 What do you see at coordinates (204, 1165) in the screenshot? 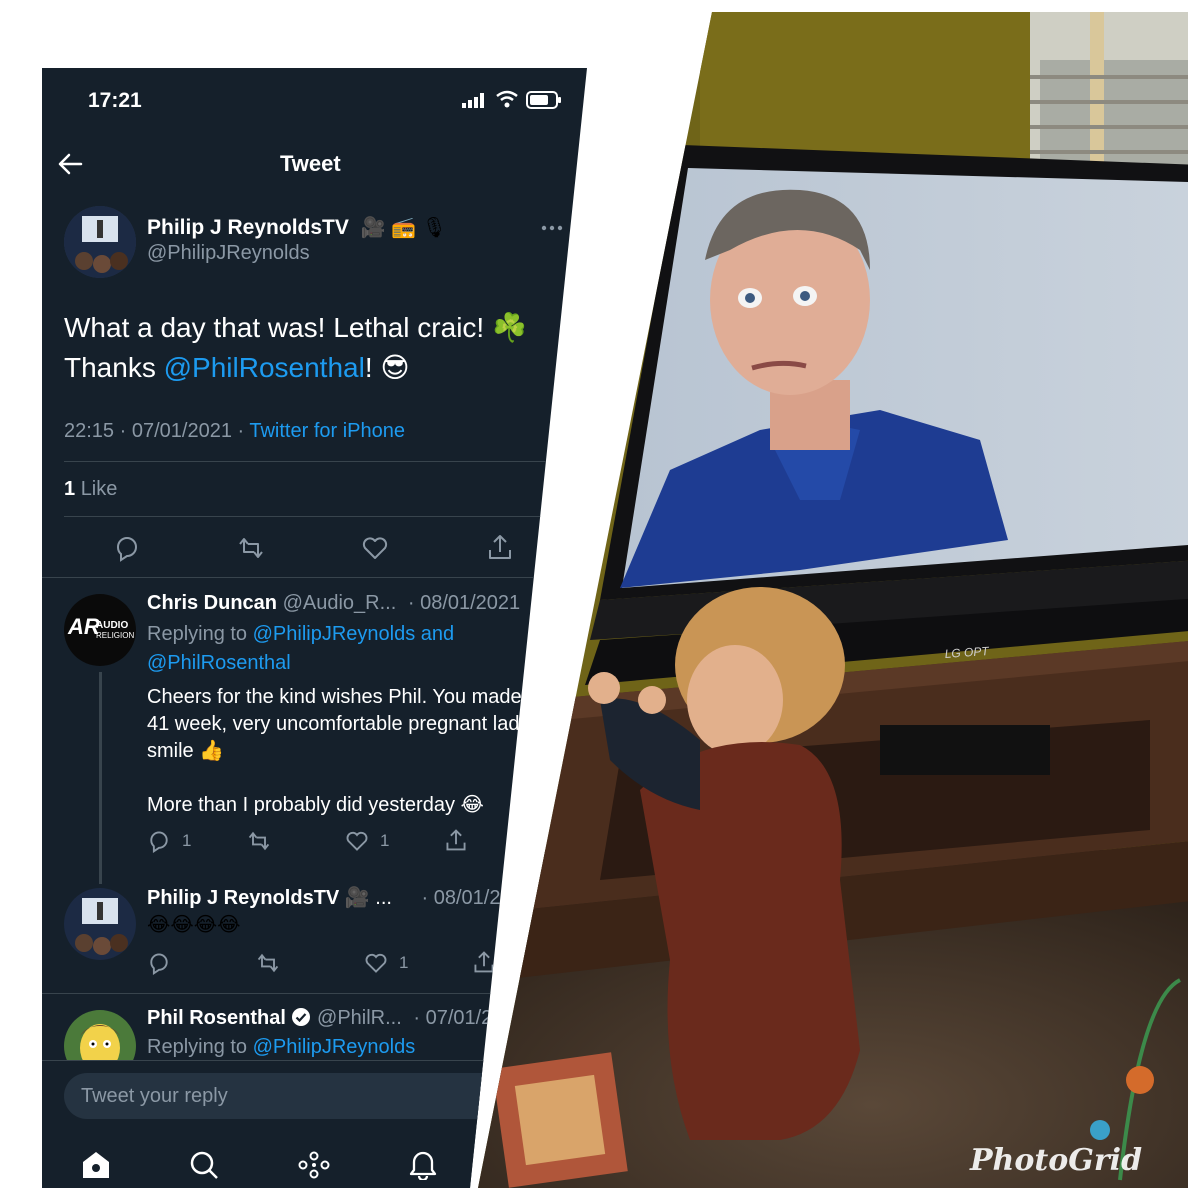
I see `search-icon` at bounding box center [204, 1165].